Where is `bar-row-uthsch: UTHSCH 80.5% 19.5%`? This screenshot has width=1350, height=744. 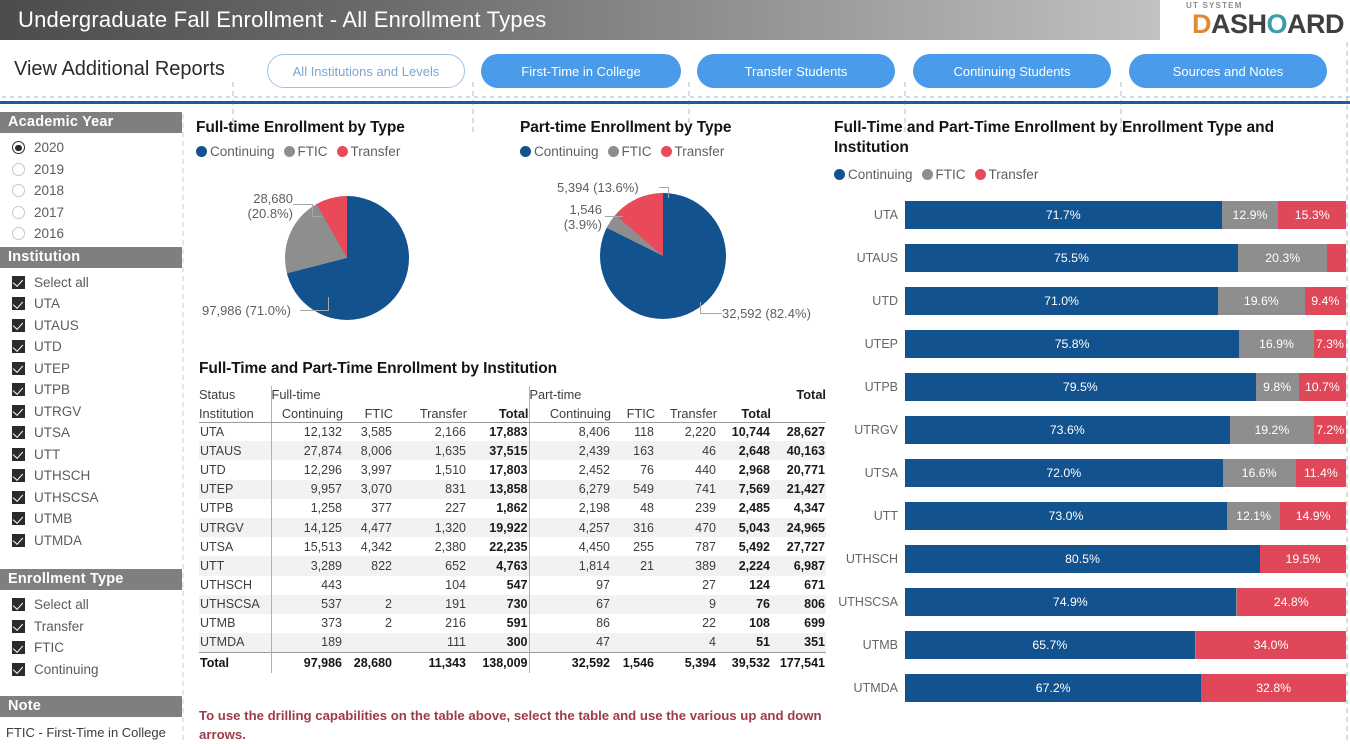
bar-row-uthsch: UTHSCH 80.5% 19.5% is located at coordinates (1090, 559).